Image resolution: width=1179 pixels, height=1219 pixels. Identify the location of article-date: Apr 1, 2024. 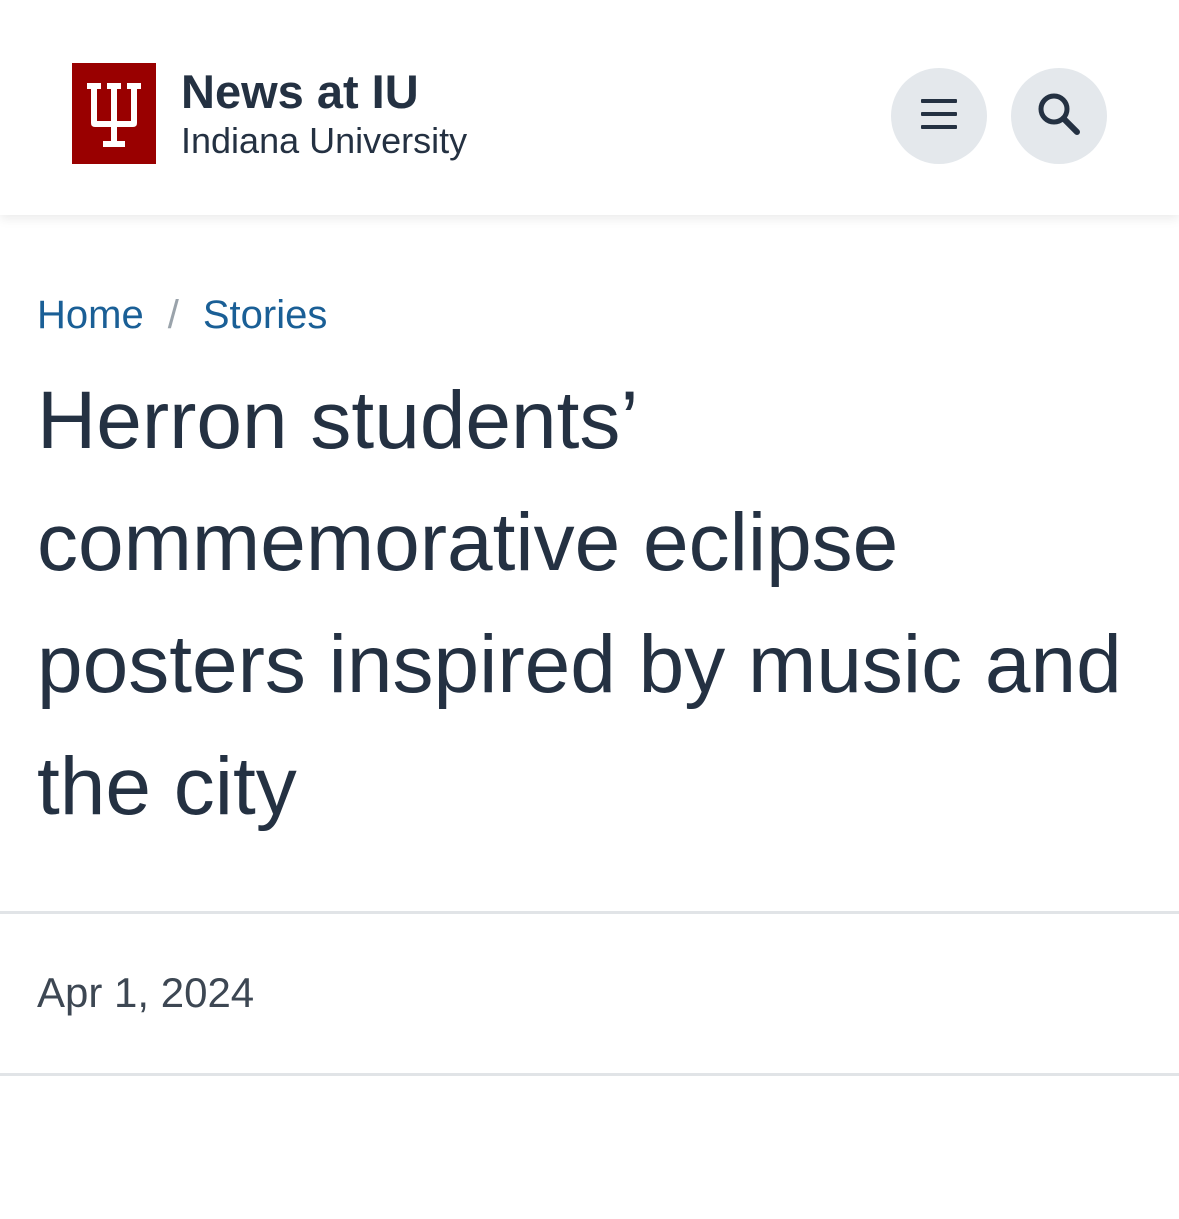
(146, 992).